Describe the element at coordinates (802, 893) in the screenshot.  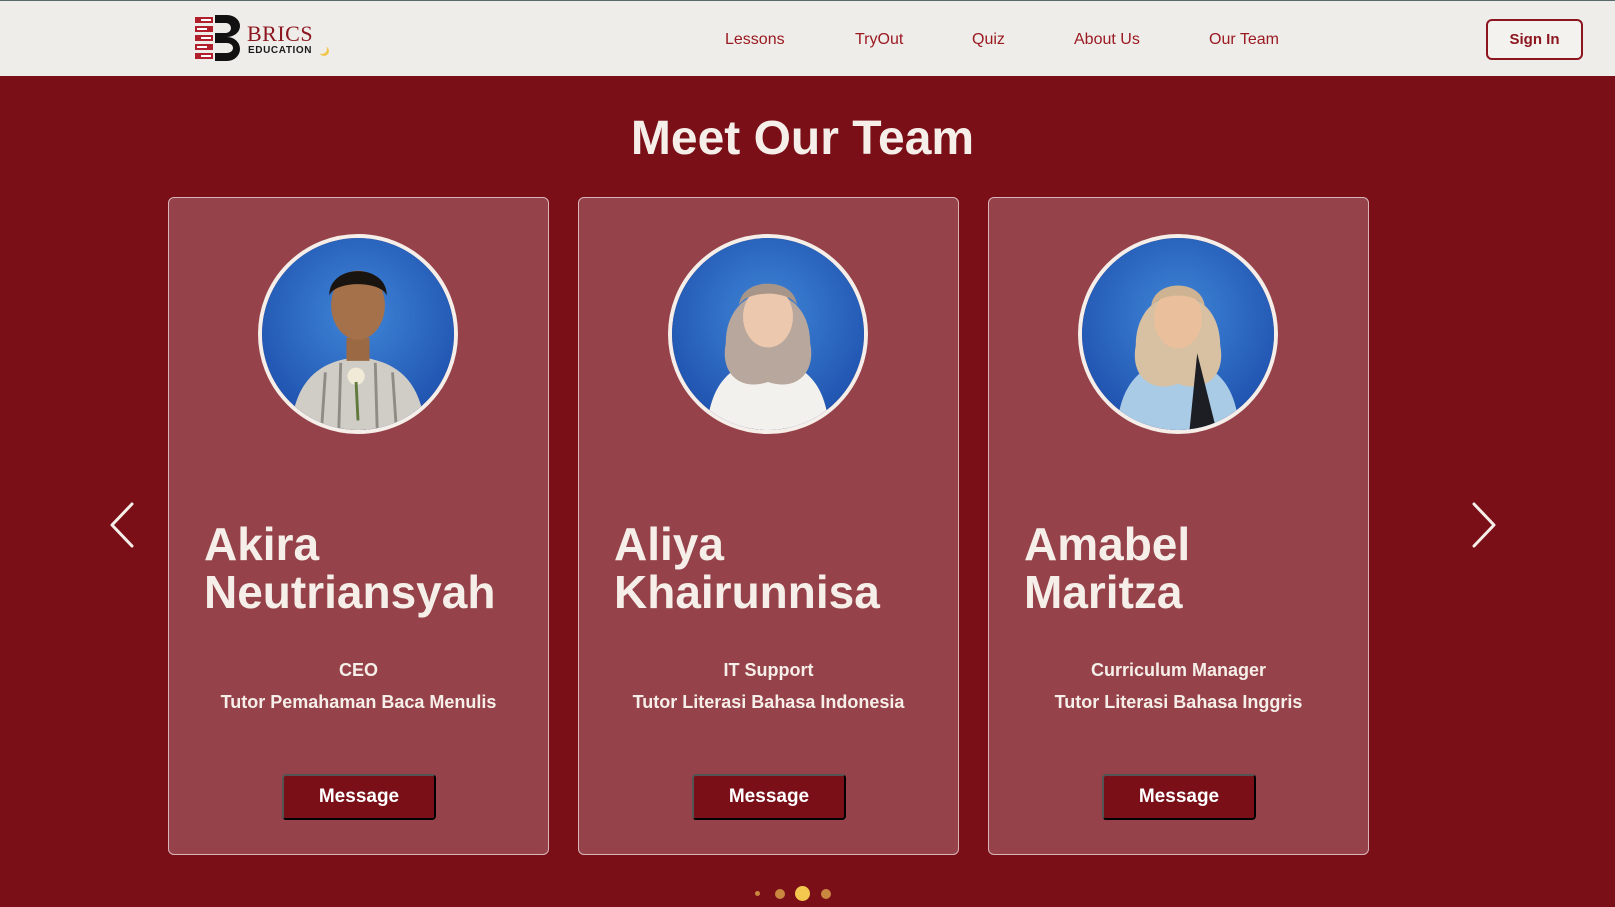
I see `carousel-dot-active` at that location.